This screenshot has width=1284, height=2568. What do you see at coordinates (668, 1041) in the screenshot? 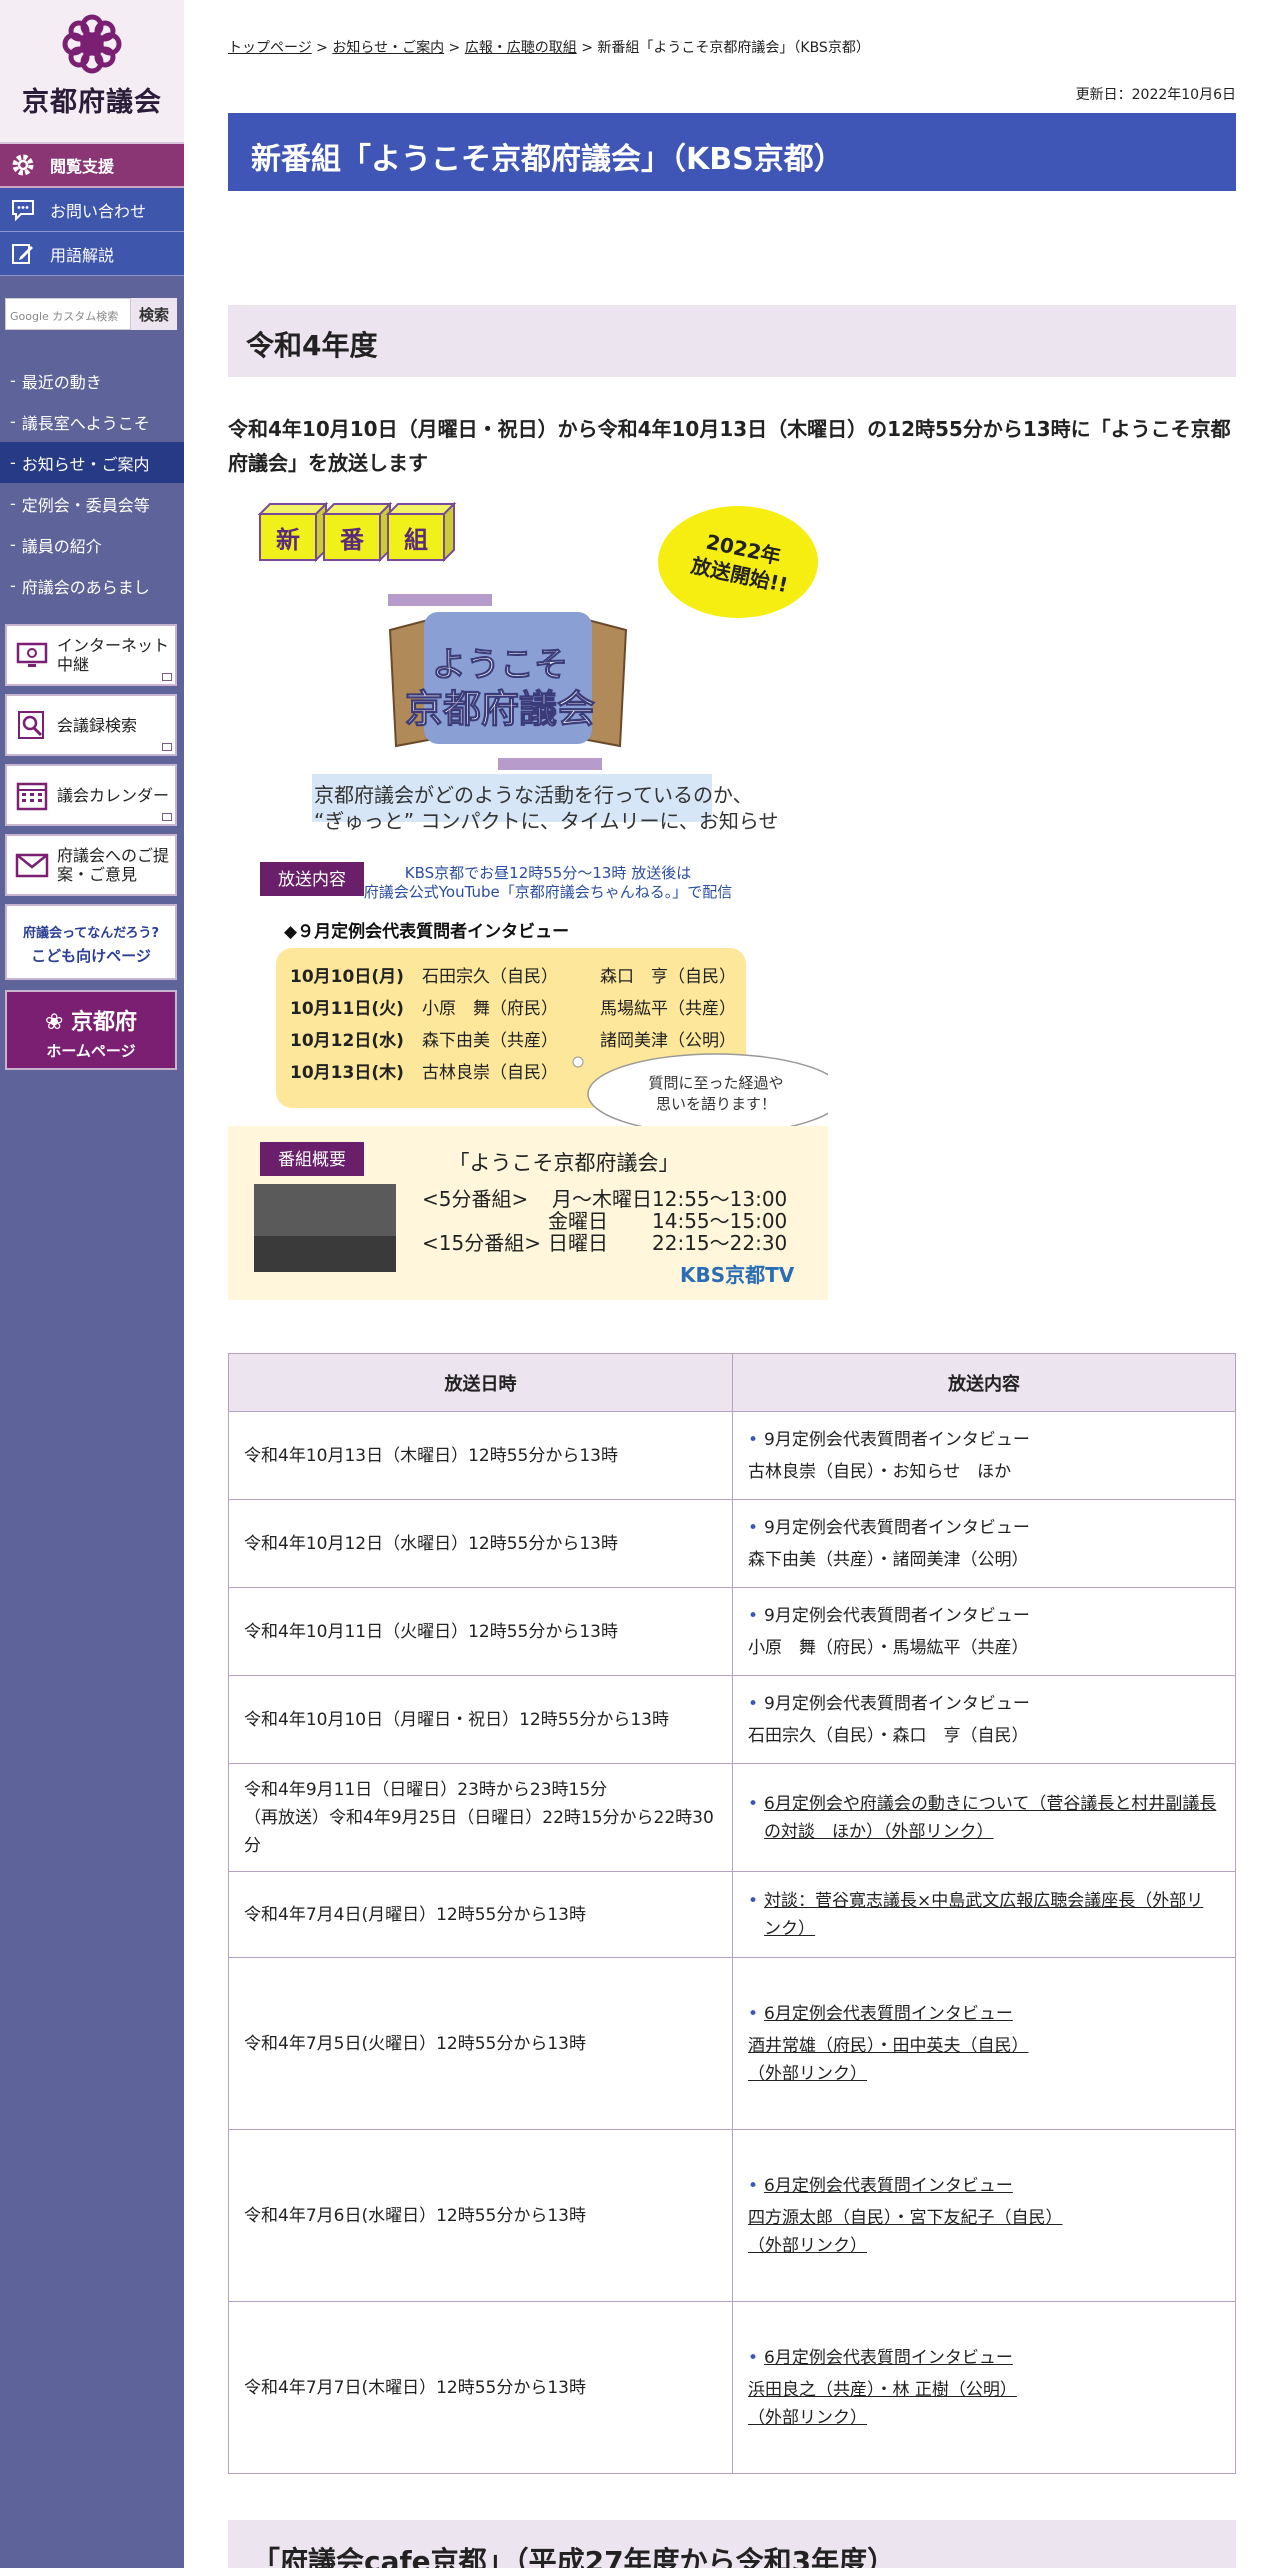
I see `interview-member: 諸岡美津（公明）` at bounding box center [668, 1041].